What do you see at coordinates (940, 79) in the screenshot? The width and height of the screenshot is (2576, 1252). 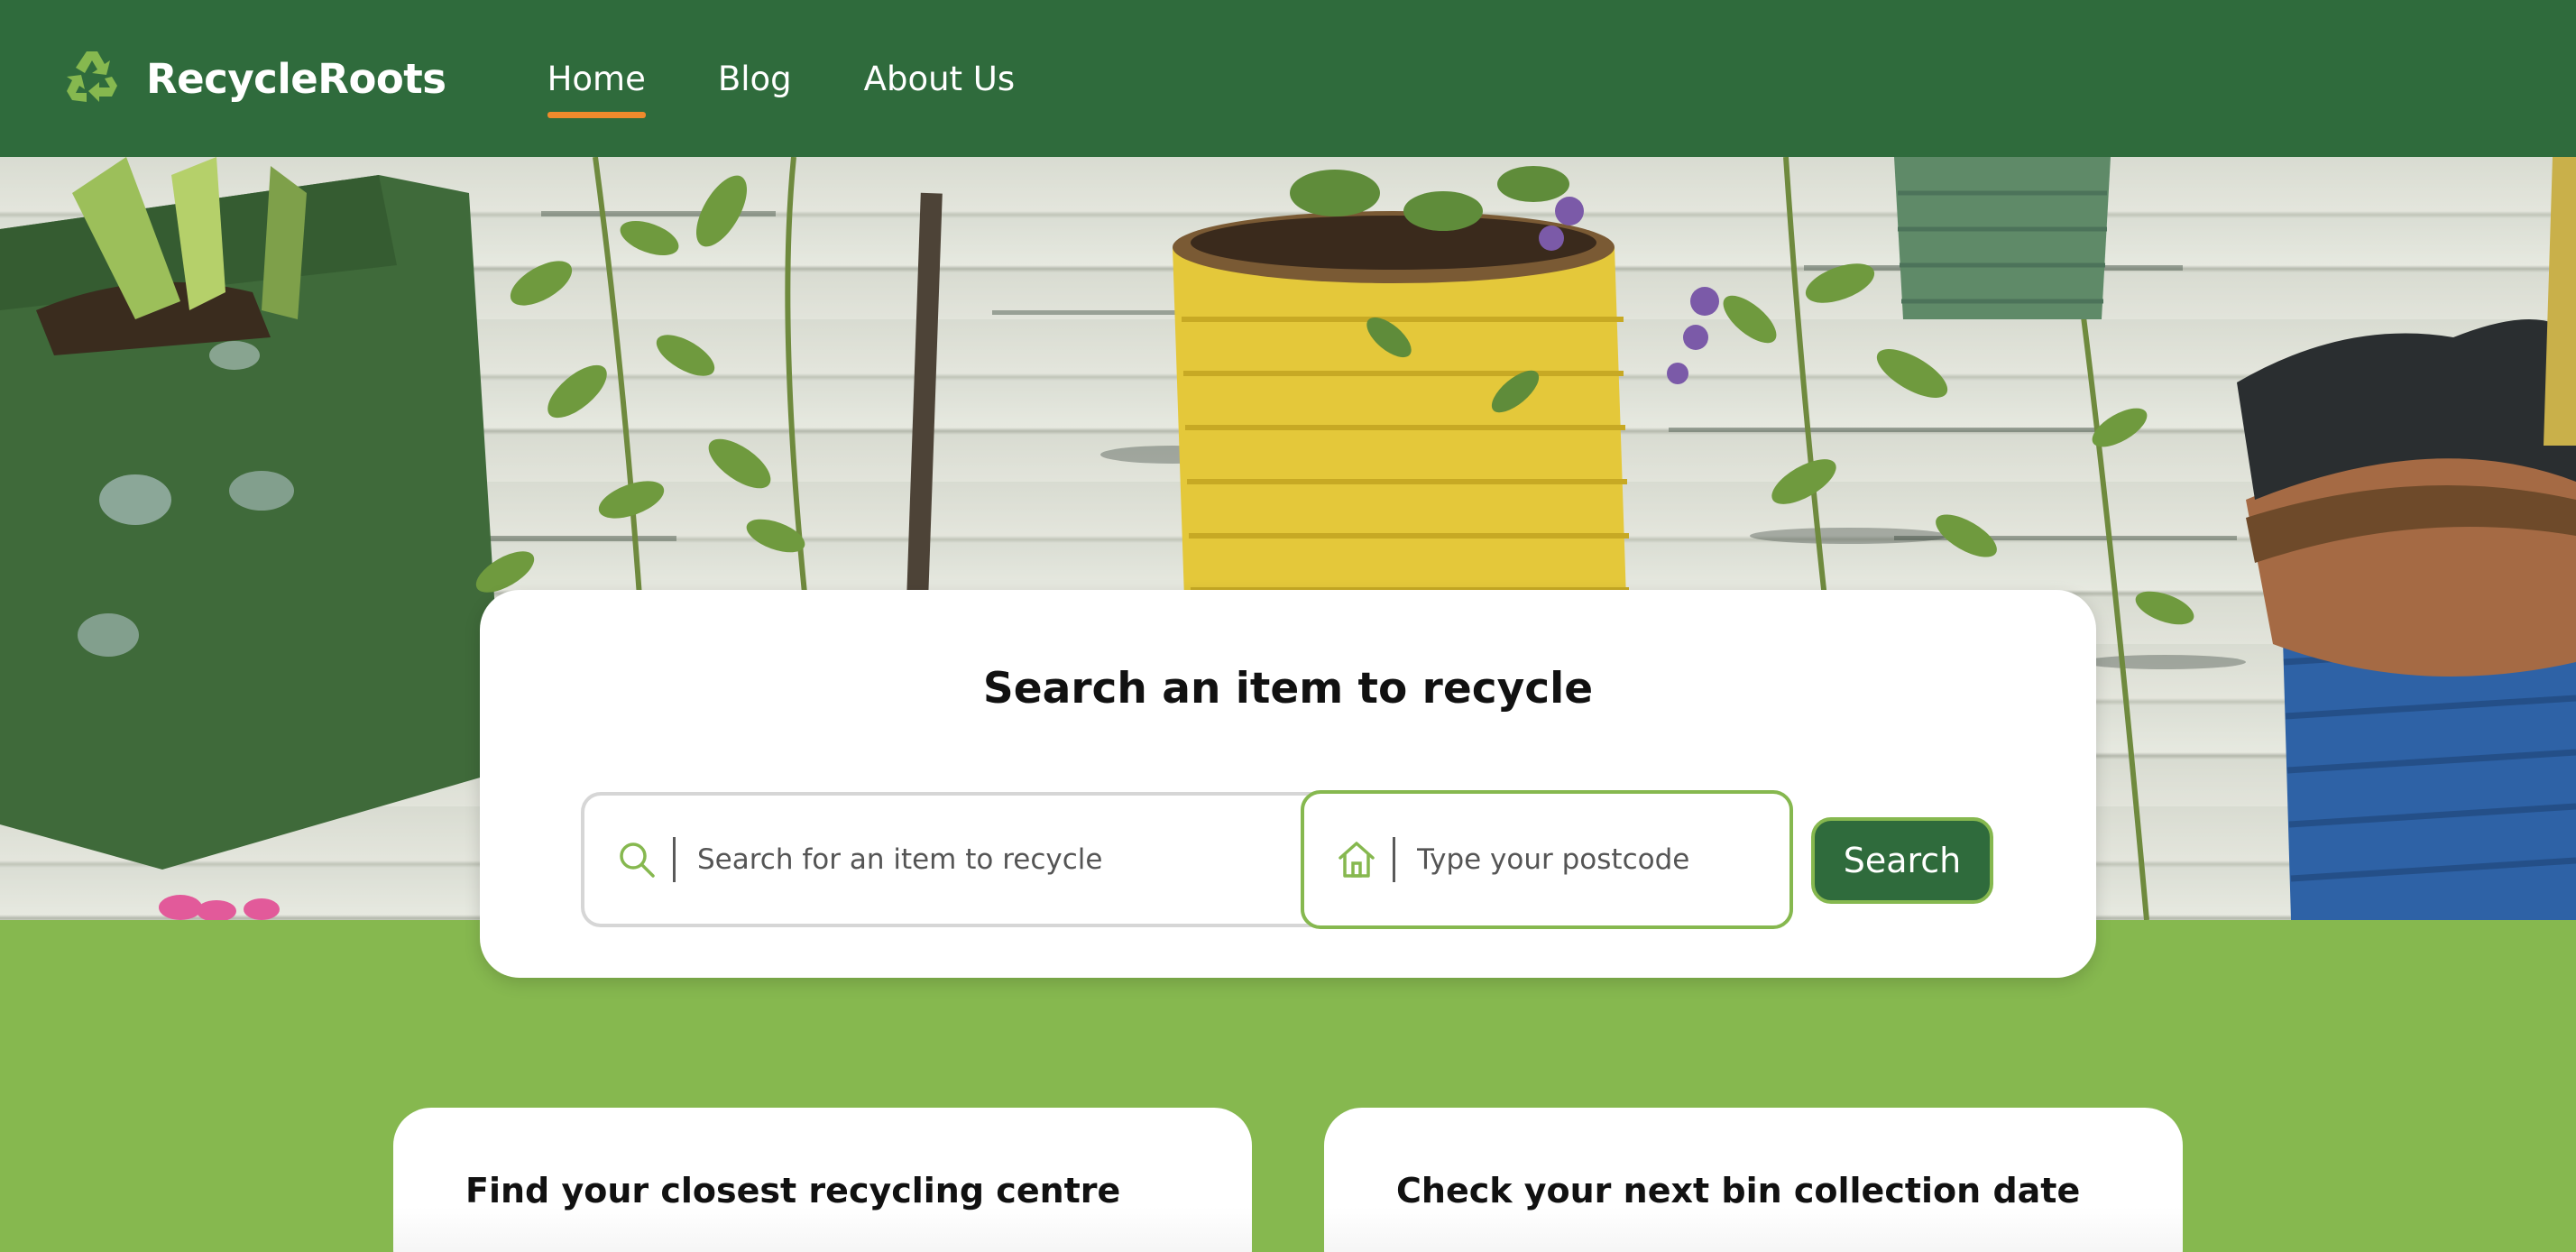 I see `nav-about-us: About Us` at bounding box center [940, 79].